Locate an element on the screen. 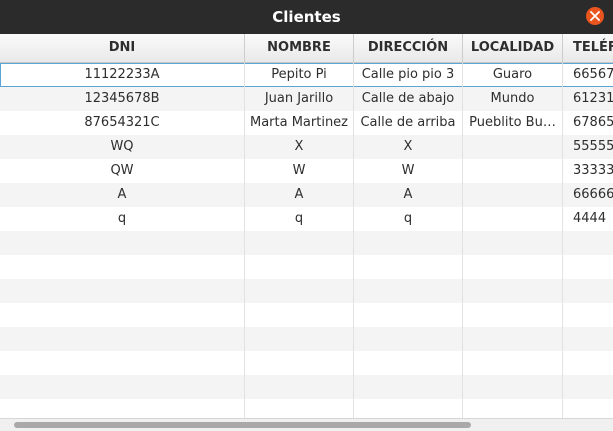 Image resolution: width=613 pixels, height=431 pixels. table-cell: Mundo is located at coordinates (513, 99).